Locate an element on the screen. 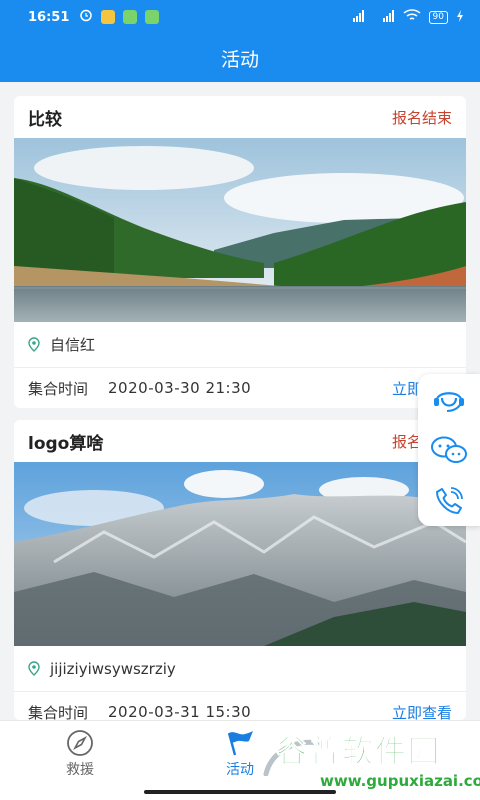  registration-status: 报名结束 is located at coordinates (421, 117).